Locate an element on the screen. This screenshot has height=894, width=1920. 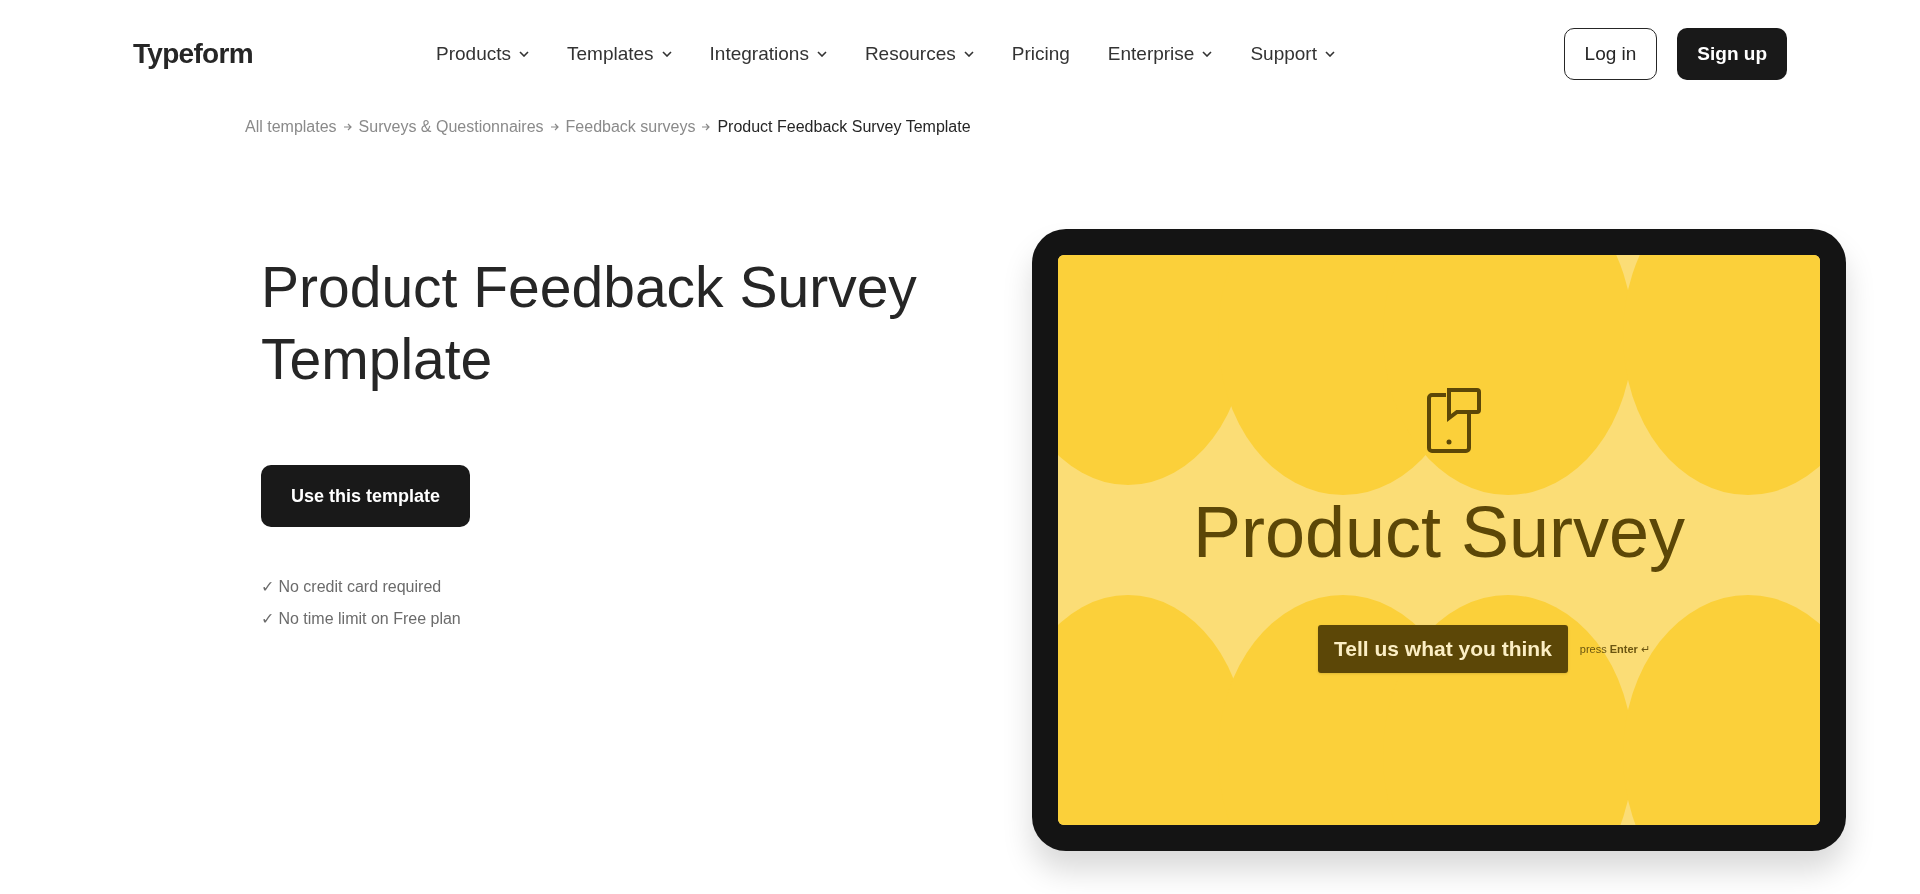
survey-start-button: Tell us what you think is located at coordinates (1443, 649).